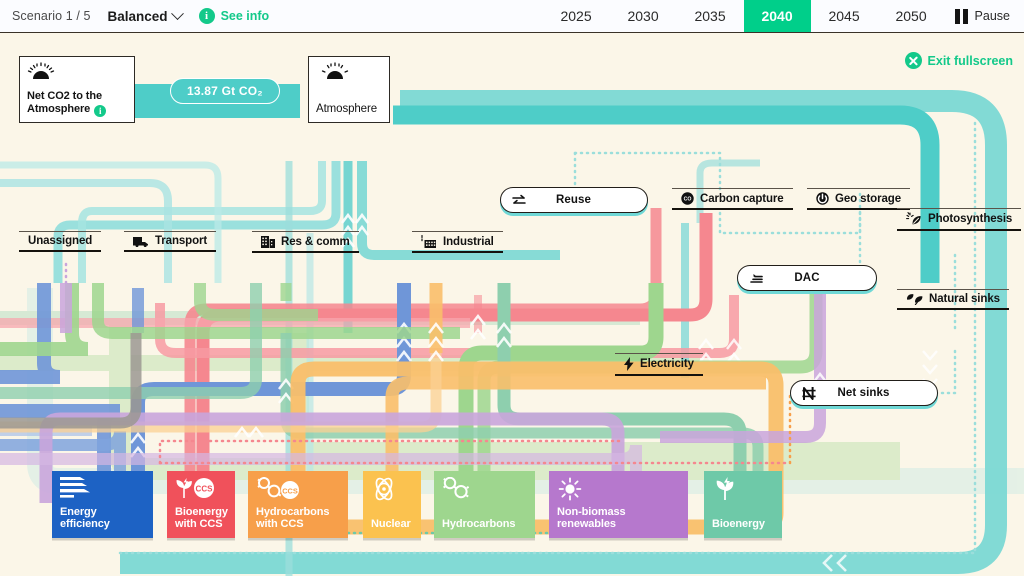  Describe the element at coordinates (777, 16) in the screenshot. I see `year-tab-2040: 2040` at that location.